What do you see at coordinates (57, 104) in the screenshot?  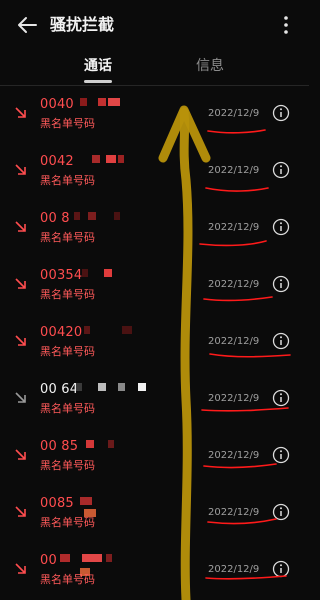 I see `phone-number: 0040` at bounding box center [57, 104].